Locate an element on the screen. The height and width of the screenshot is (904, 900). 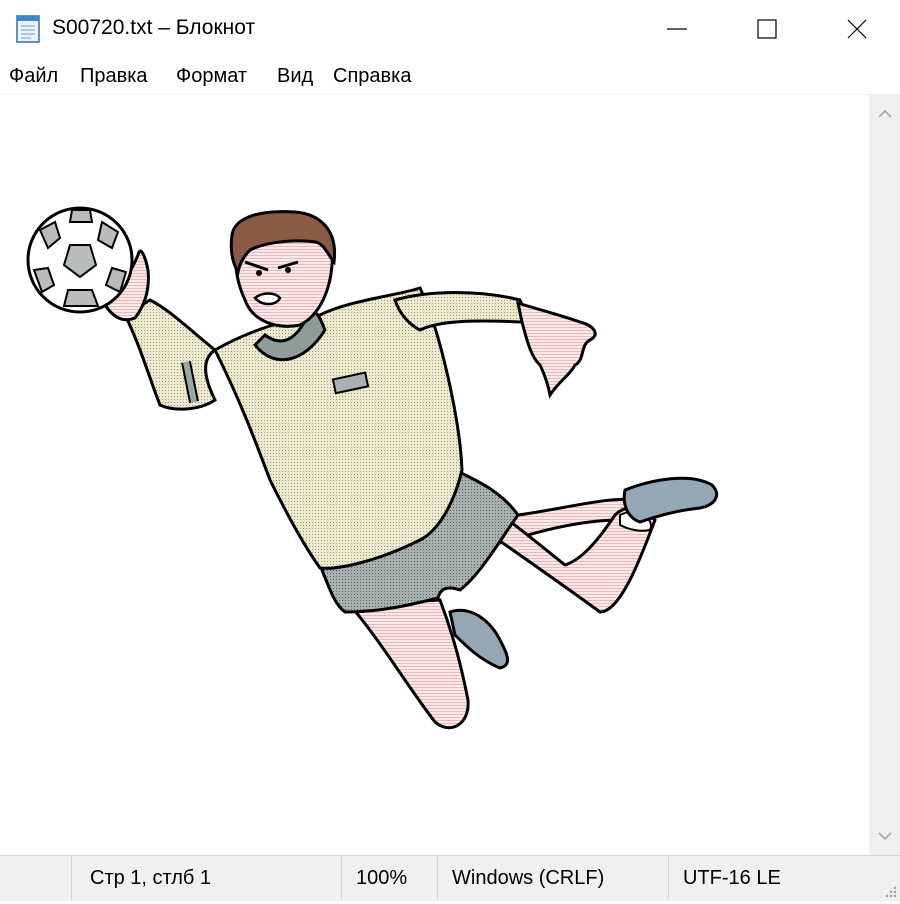
scroll-down-button is located at coordinates (884, 836).